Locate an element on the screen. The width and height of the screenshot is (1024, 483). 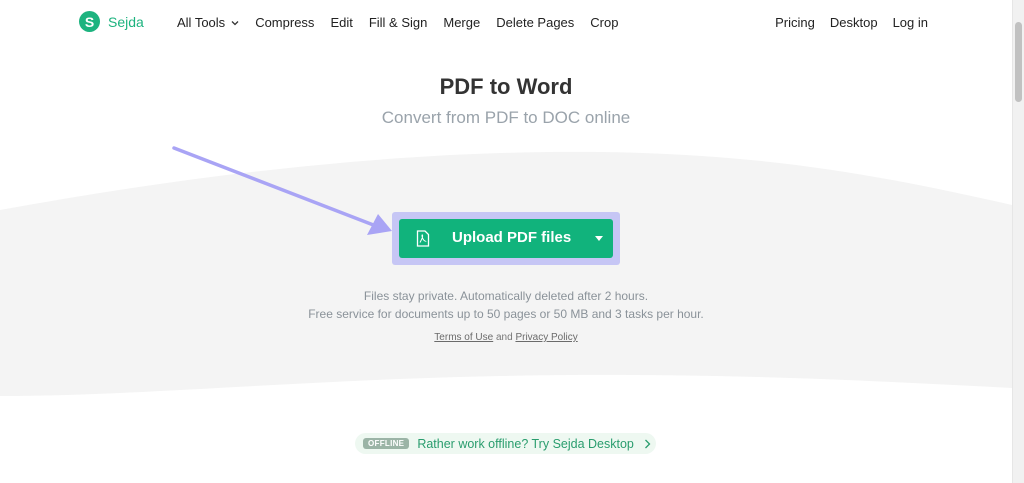
page-title: PDF to Word is located at coordinates (506, 86).